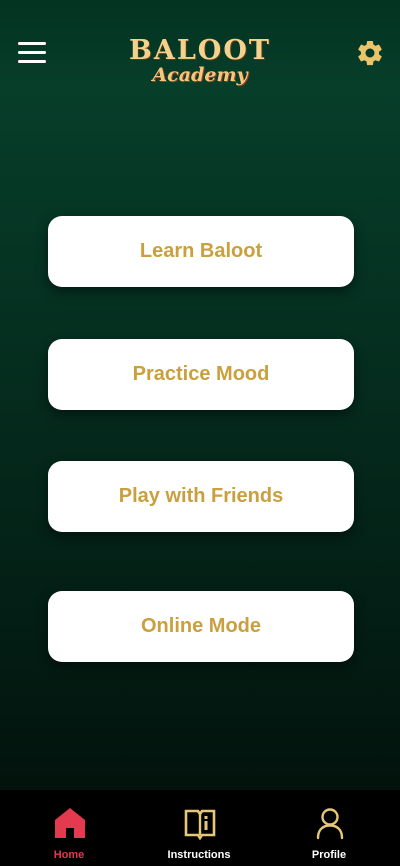 The height and width of the screenshot is (866, 400). Describe the element at coordinates (199, 855) in the screenshot. I see `nav-instructions-label: Instructions` at that location.